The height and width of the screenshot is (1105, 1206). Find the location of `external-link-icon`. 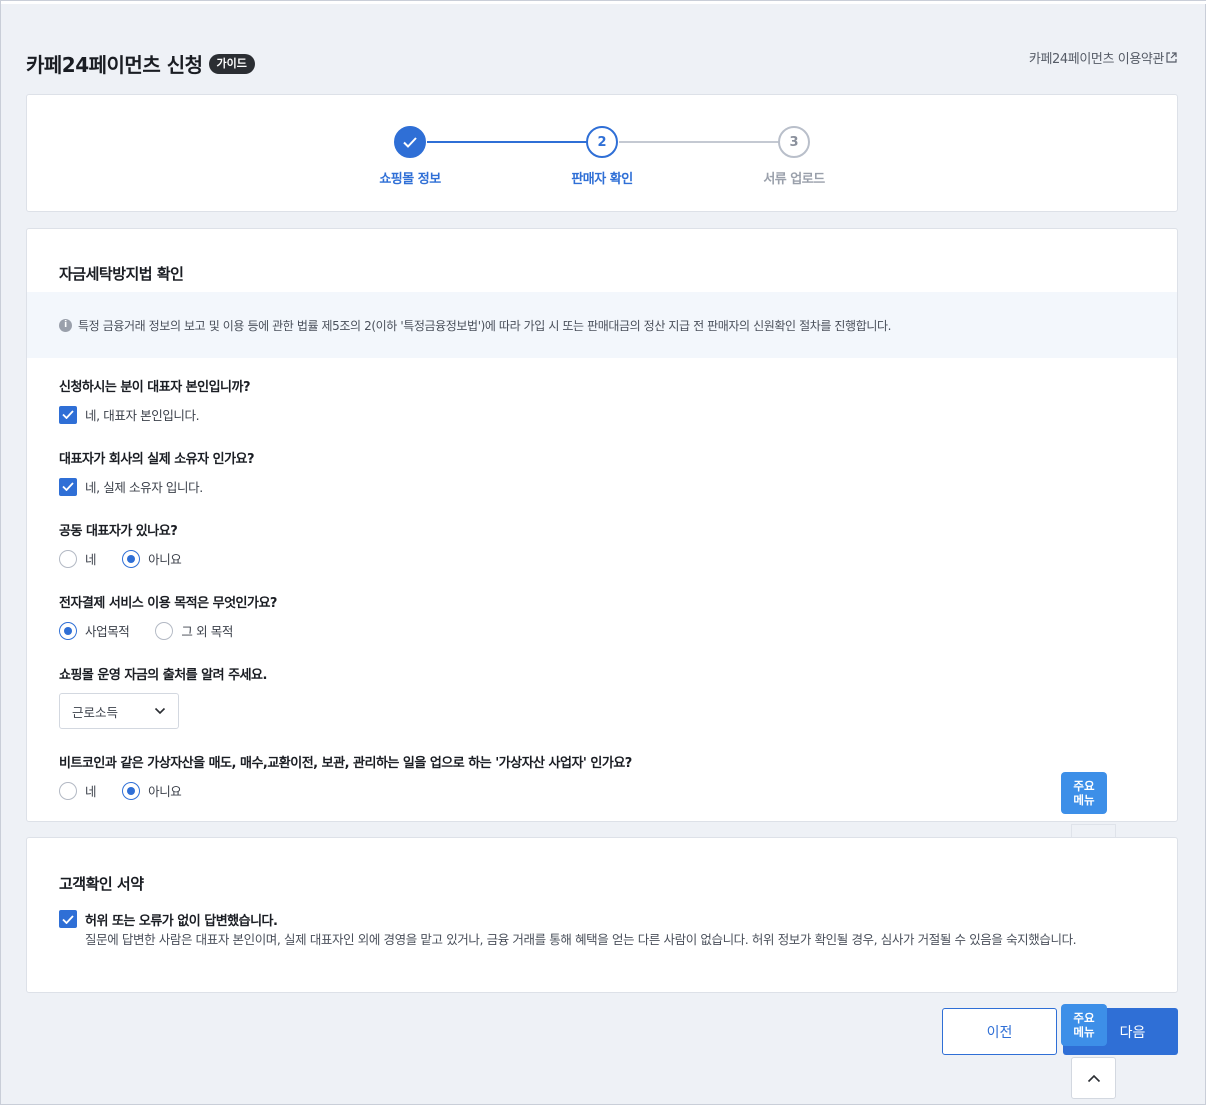

external-link-icon is located at coordinates (1171, 57).